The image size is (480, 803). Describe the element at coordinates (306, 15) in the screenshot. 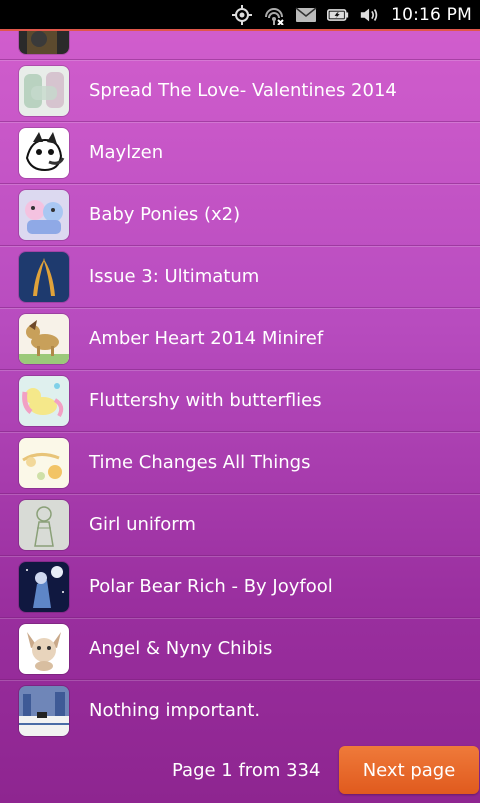

I see `mail-icon` at that location.